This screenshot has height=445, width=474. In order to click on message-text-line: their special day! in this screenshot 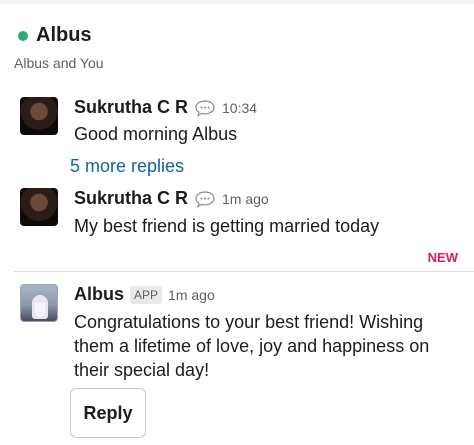, I will do `click(142, 370)`.